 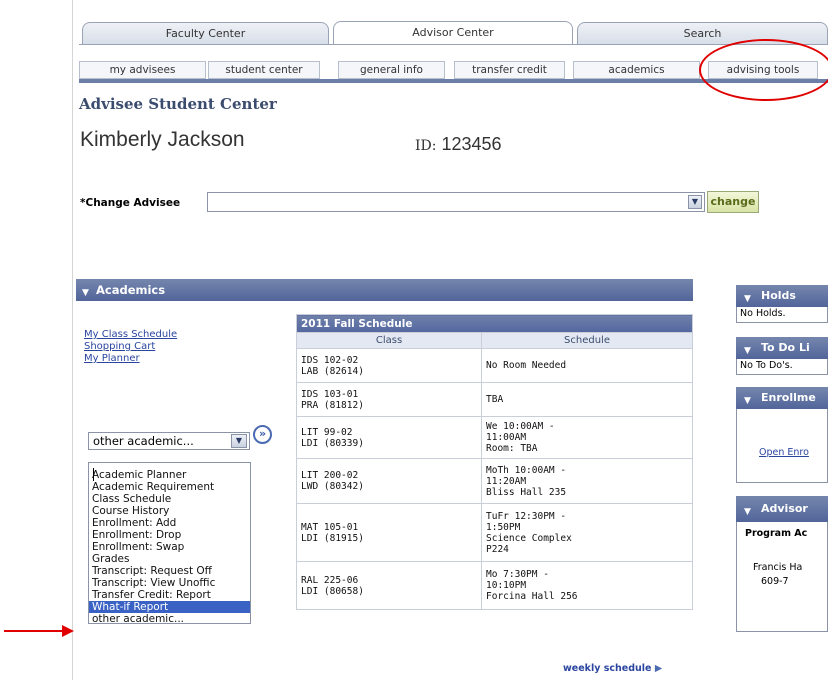 I want to click on option-course-history: Course History, so click(x=169, y=511).